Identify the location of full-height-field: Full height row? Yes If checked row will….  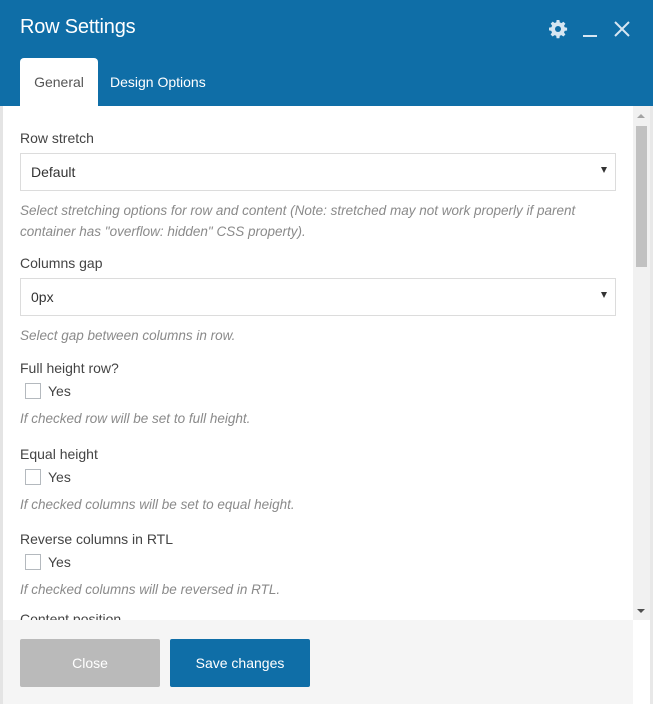
(318, 394).